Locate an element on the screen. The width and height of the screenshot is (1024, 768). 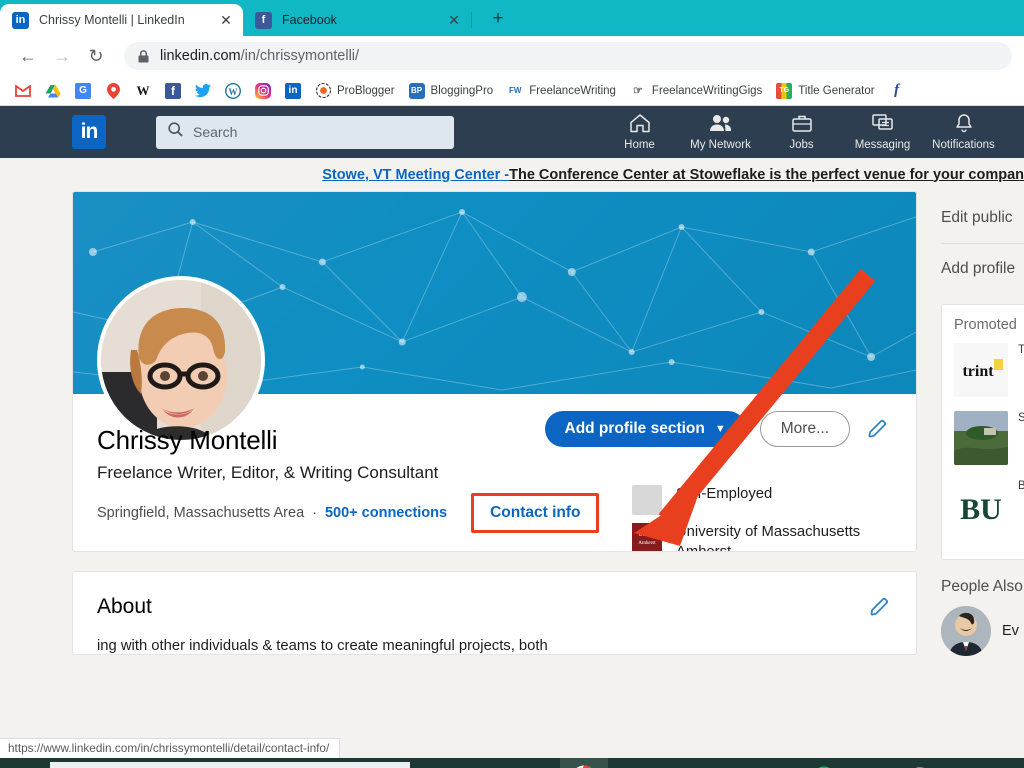
svg-text: trint is located at coordinates (978, 371).